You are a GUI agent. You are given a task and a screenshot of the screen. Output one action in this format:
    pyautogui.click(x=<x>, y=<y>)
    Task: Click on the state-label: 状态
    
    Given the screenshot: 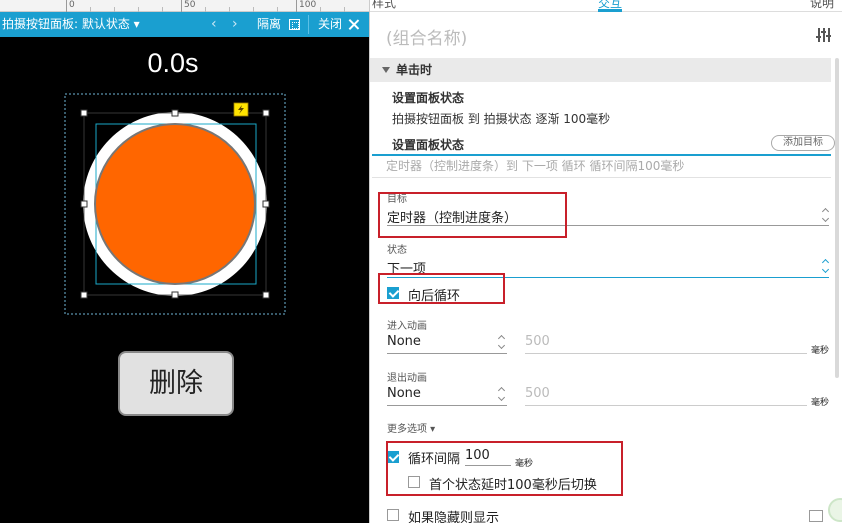 What is the action you would take?
    pyautogui.click(x=397, y=250)
    